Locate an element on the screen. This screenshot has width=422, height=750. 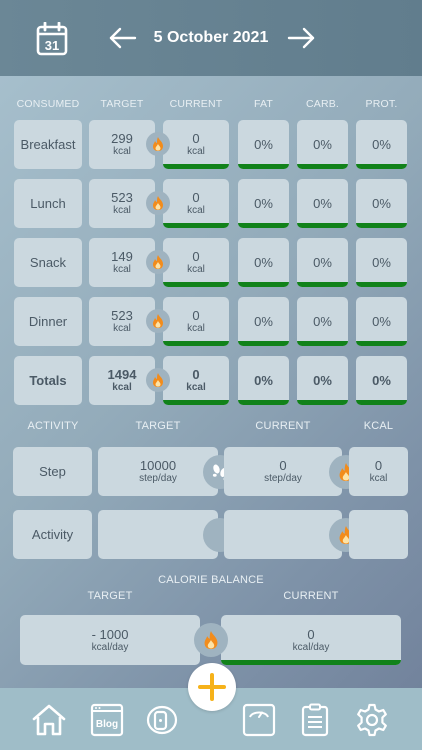
meal-carb-dinner: 0% is located at coordinates (322, 321).